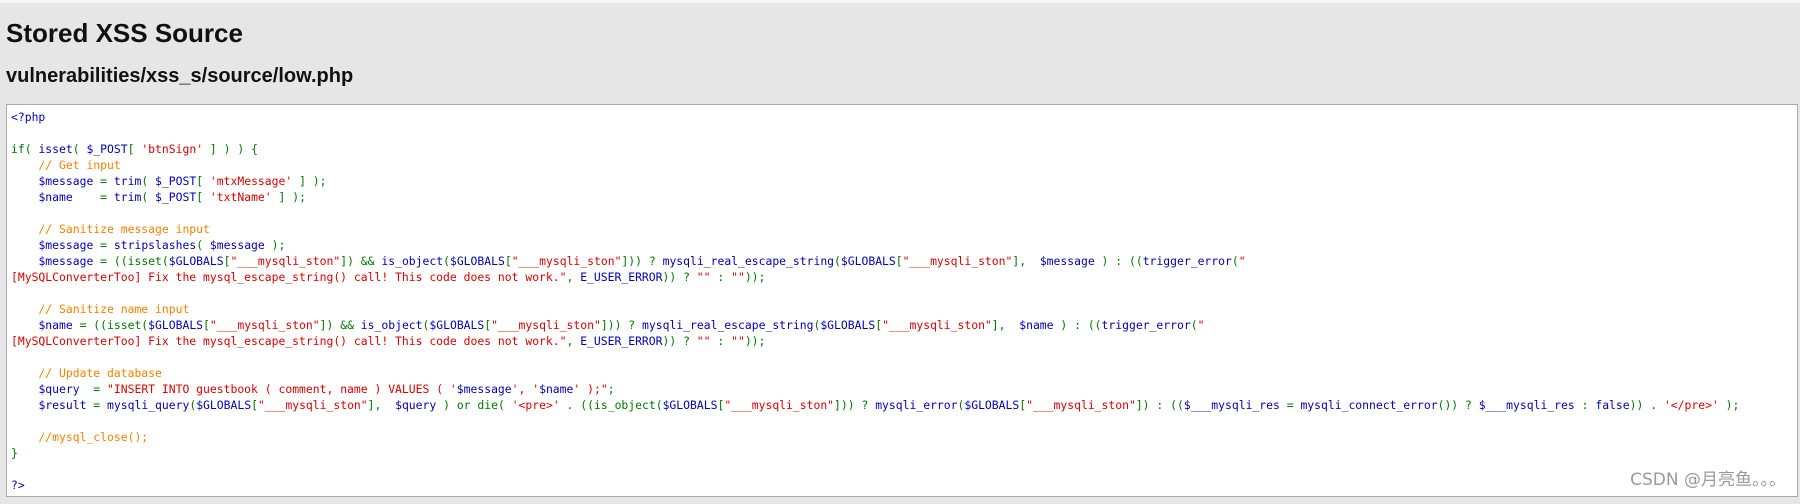 Image resolution: width=1800 pixels, height=504 pixels. What do you see at coordinates (474, 405) in the screenshot?
I see `code-token-keyword: ) or die(` at bounding box center [474, 405].